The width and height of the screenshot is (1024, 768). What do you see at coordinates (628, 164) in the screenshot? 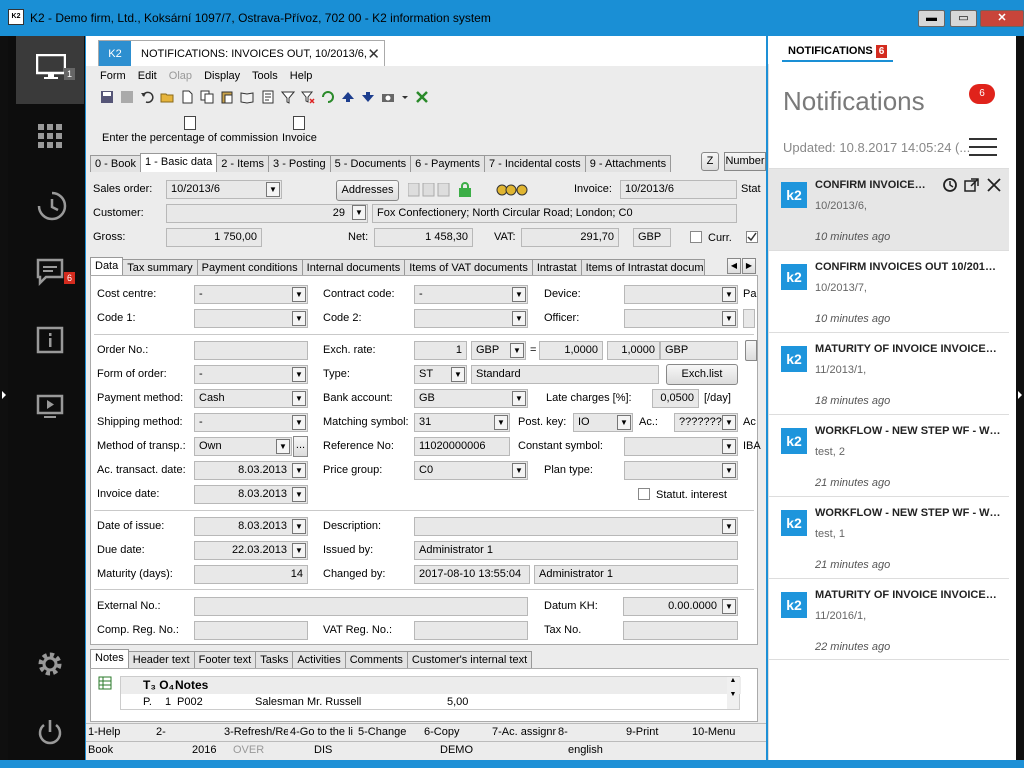
I see `tab-attachments: 9 - Attachments` at bounding box center [628, 164].